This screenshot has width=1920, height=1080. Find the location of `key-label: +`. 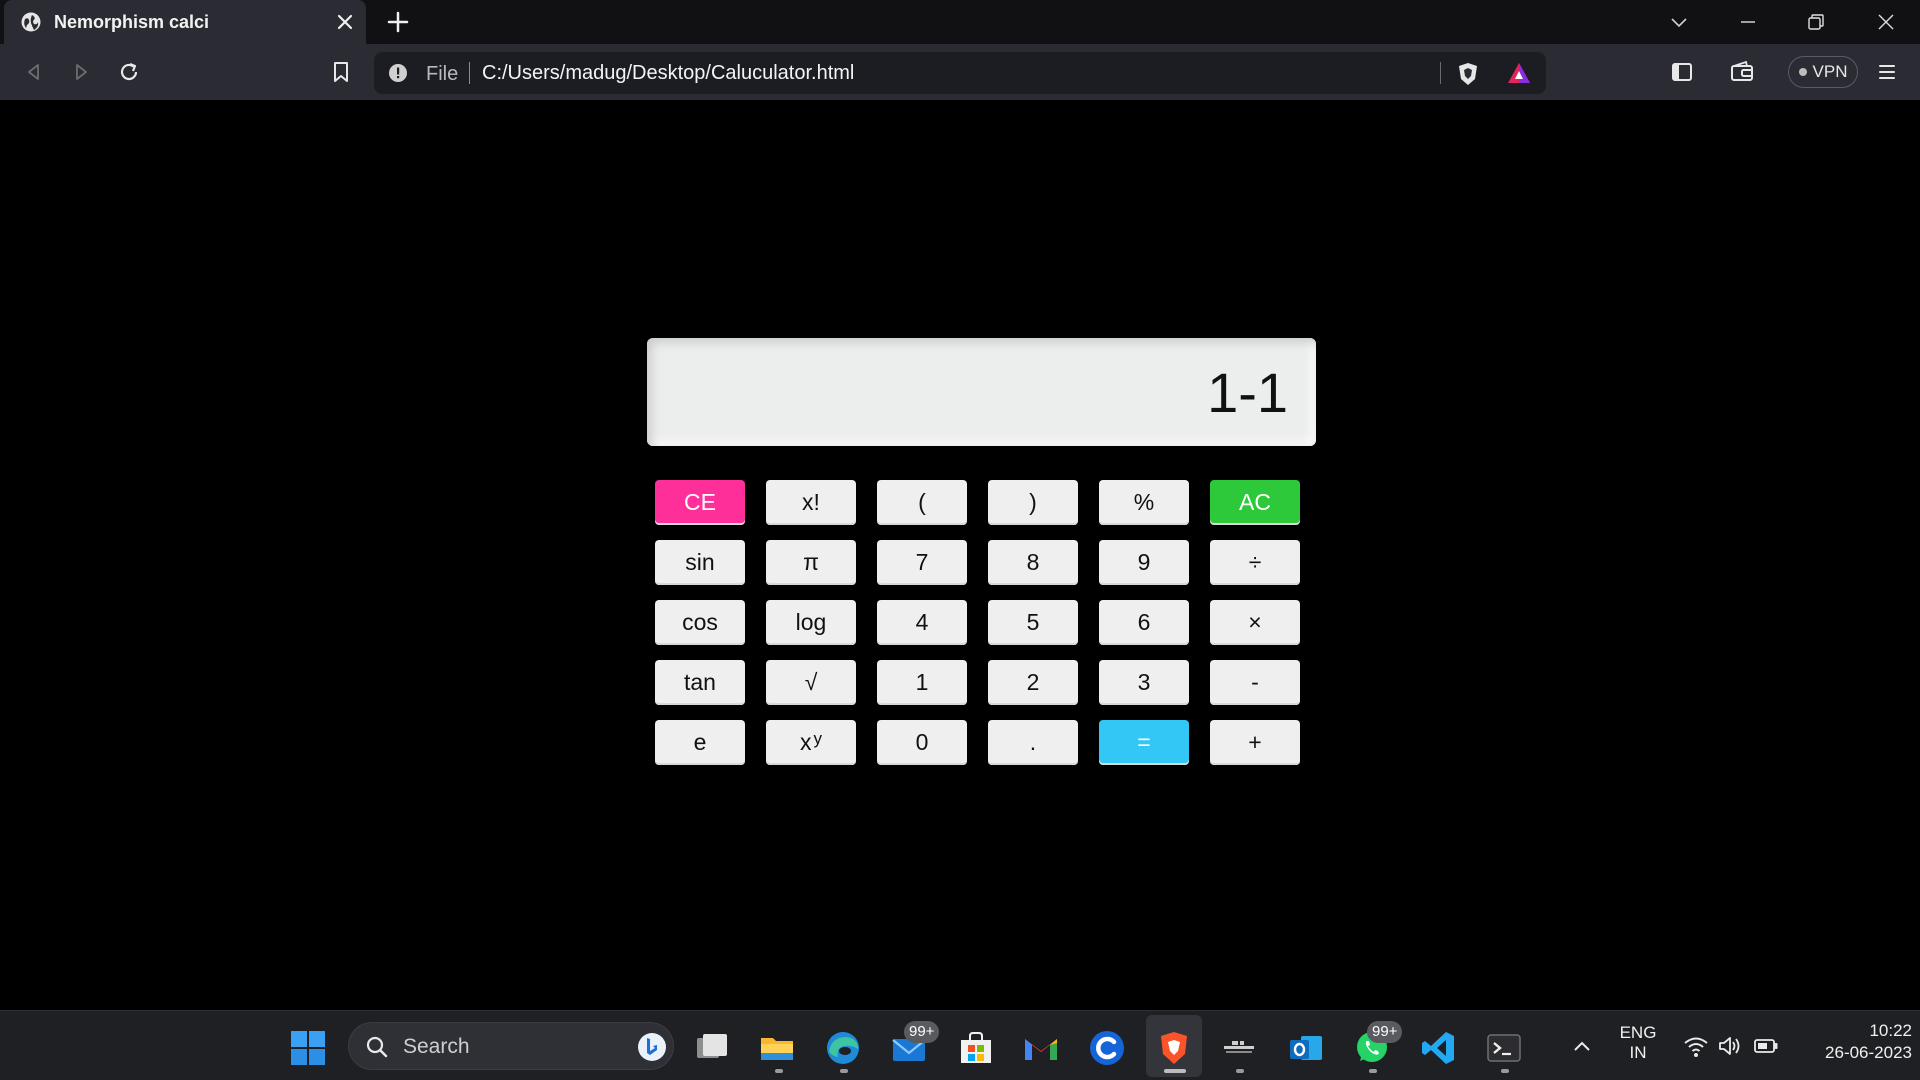

key-label: + is located at coordinates (1255, 742).